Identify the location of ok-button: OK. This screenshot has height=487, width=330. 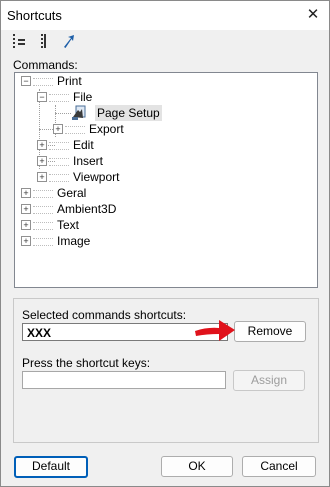
(197, 466).